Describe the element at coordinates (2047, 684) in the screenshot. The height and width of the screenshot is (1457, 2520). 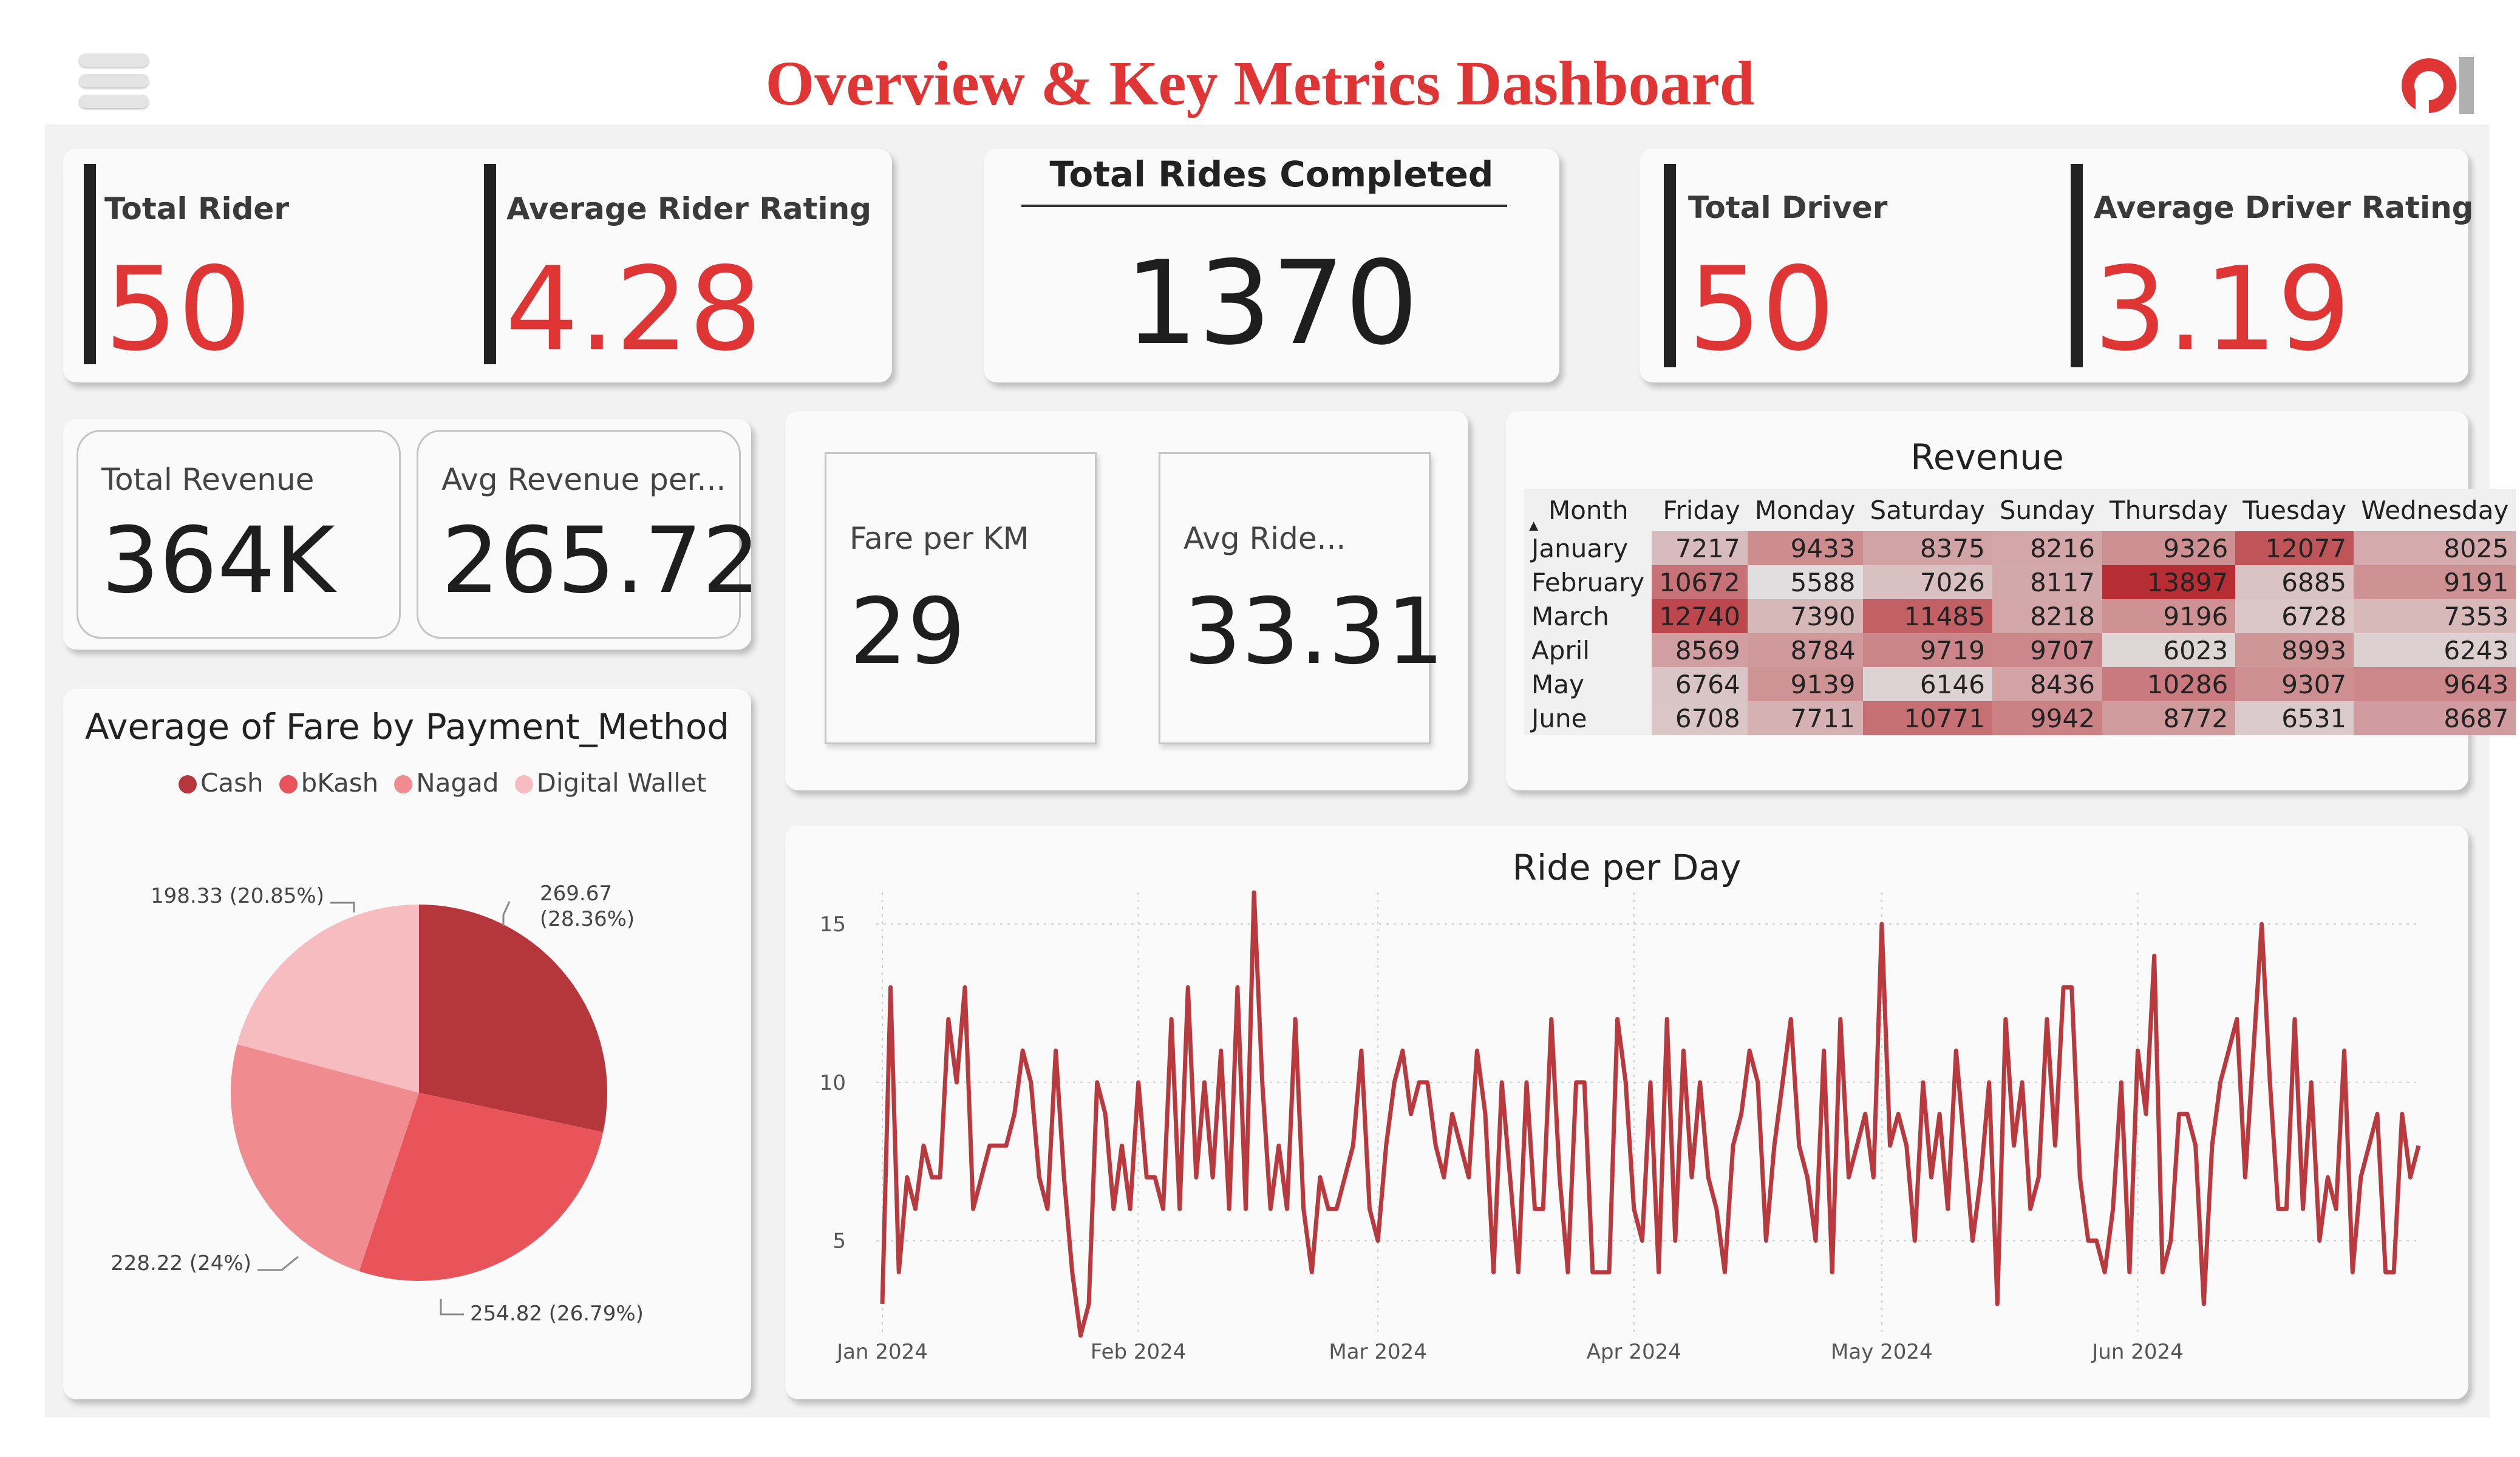
I see `revenue-cell: 8436` at that location.